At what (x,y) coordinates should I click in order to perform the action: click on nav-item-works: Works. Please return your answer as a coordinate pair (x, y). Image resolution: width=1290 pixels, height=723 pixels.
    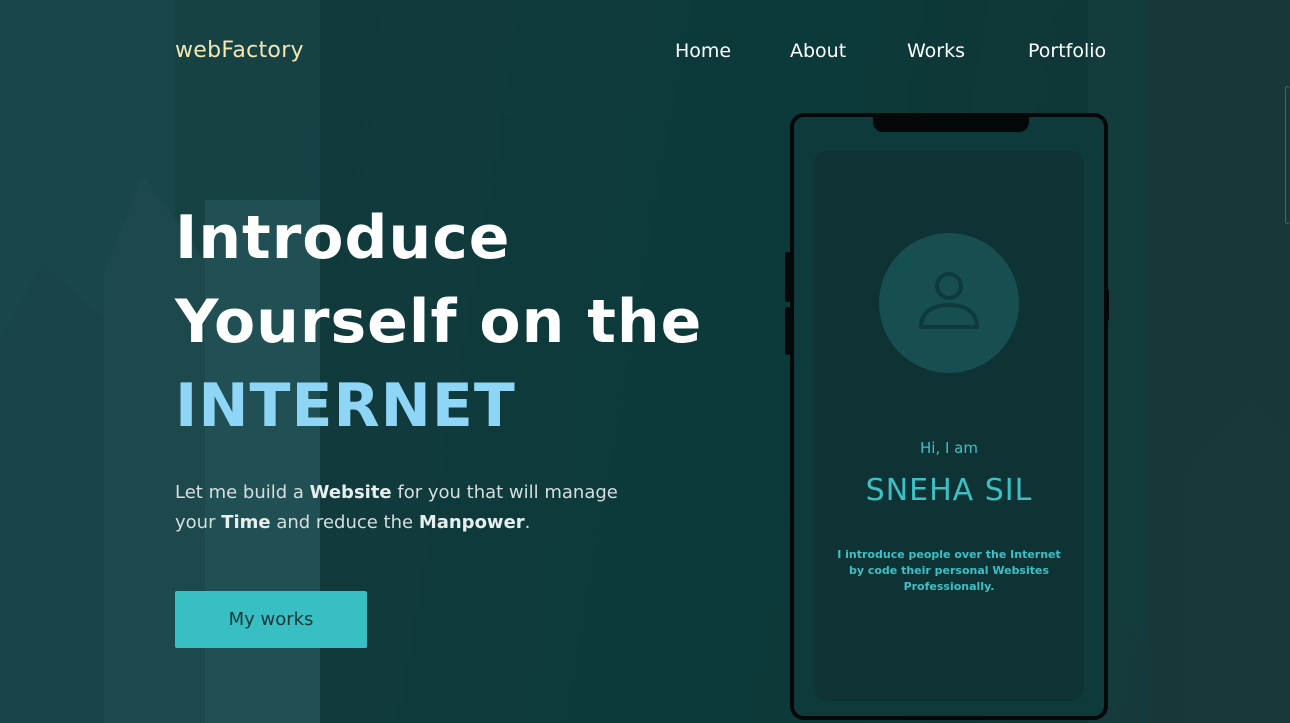
    Looking at the image, I should click on (936, 51).